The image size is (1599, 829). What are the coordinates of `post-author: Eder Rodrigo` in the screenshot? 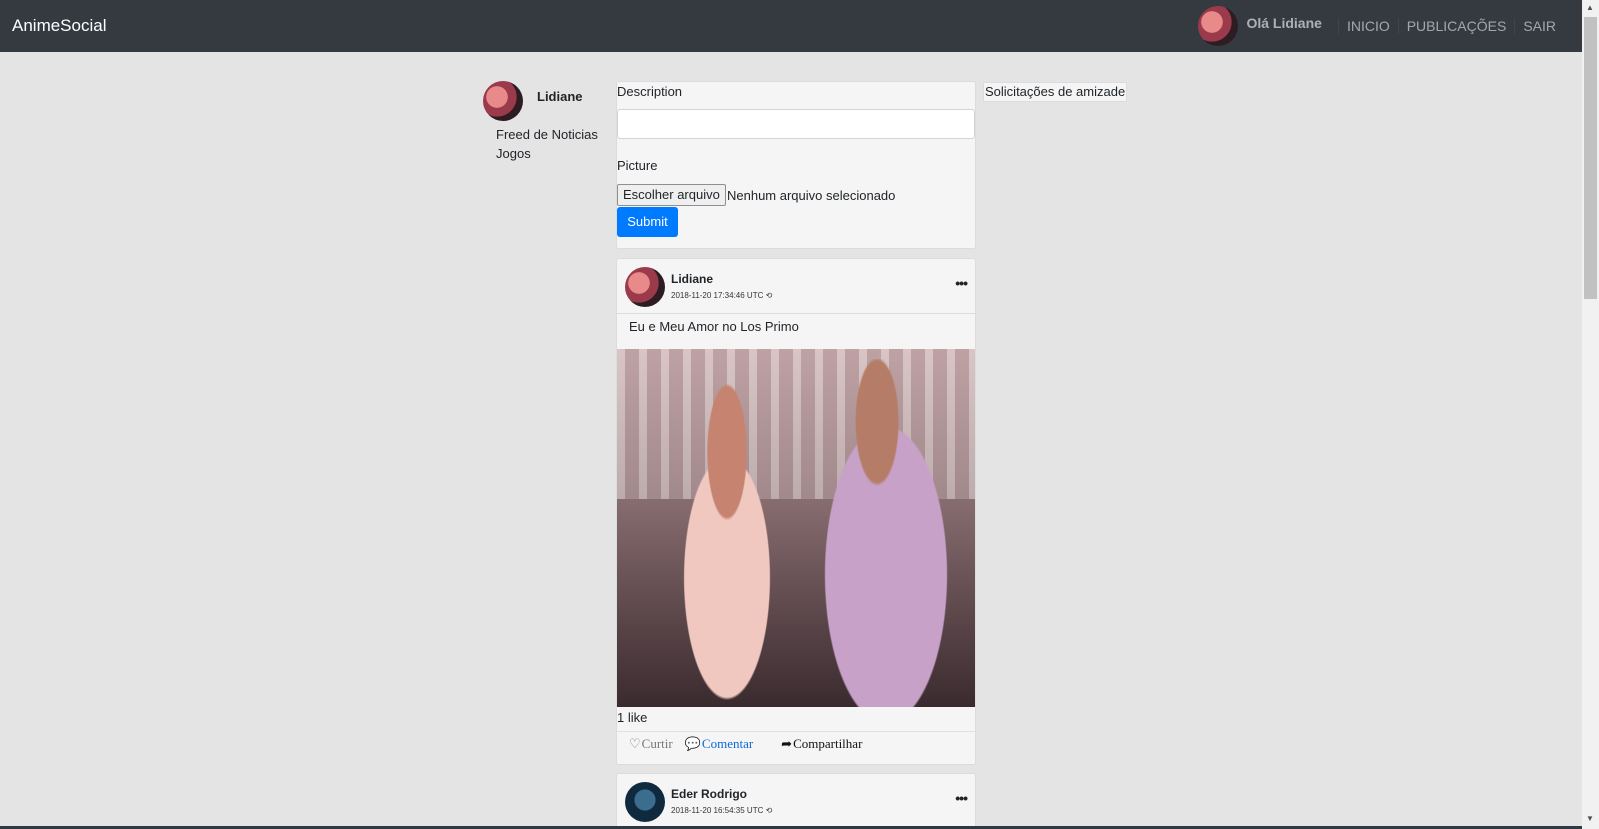 It's located at (709, 794).